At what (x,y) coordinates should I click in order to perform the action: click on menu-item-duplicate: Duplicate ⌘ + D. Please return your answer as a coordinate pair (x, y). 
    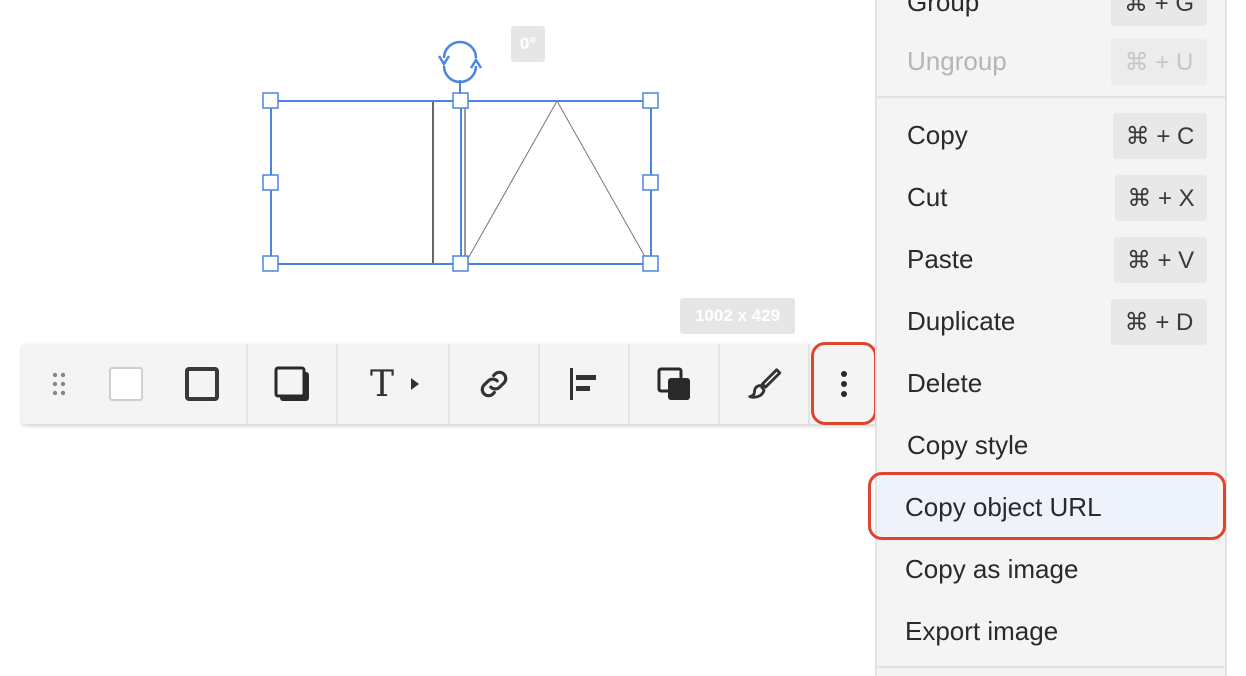
    Looking at the image, I should click on (1051, 321).